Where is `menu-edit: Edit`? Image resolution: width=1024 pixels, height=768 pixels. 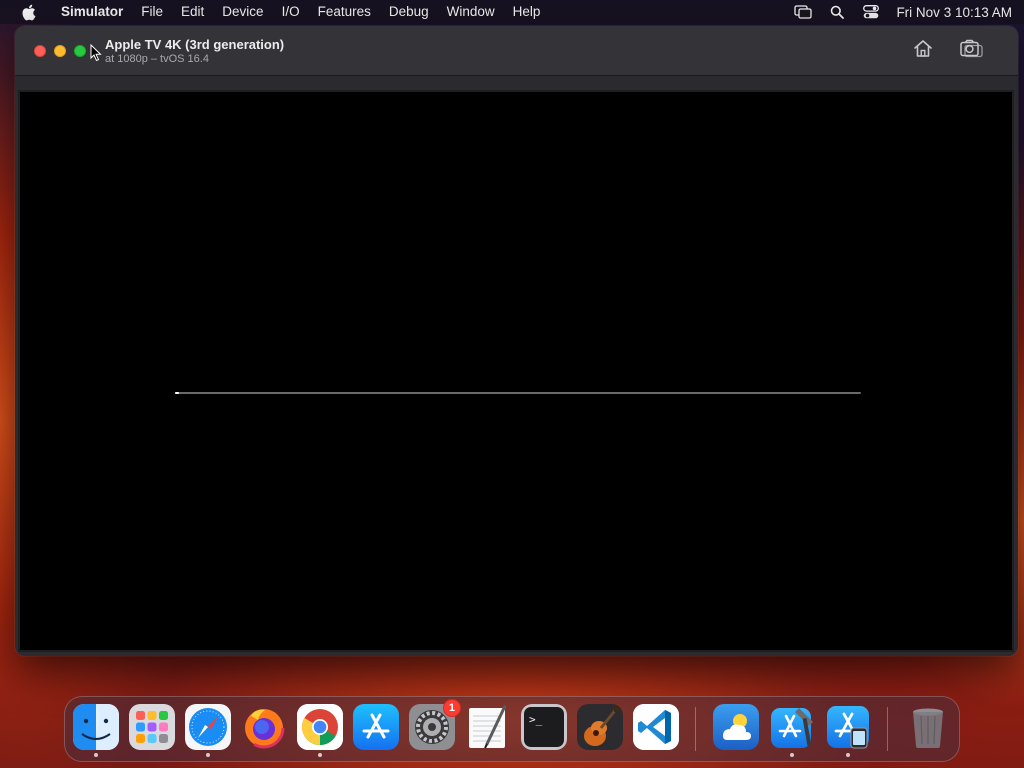 menu-edit: Edit is located at coordinates (192, 12).